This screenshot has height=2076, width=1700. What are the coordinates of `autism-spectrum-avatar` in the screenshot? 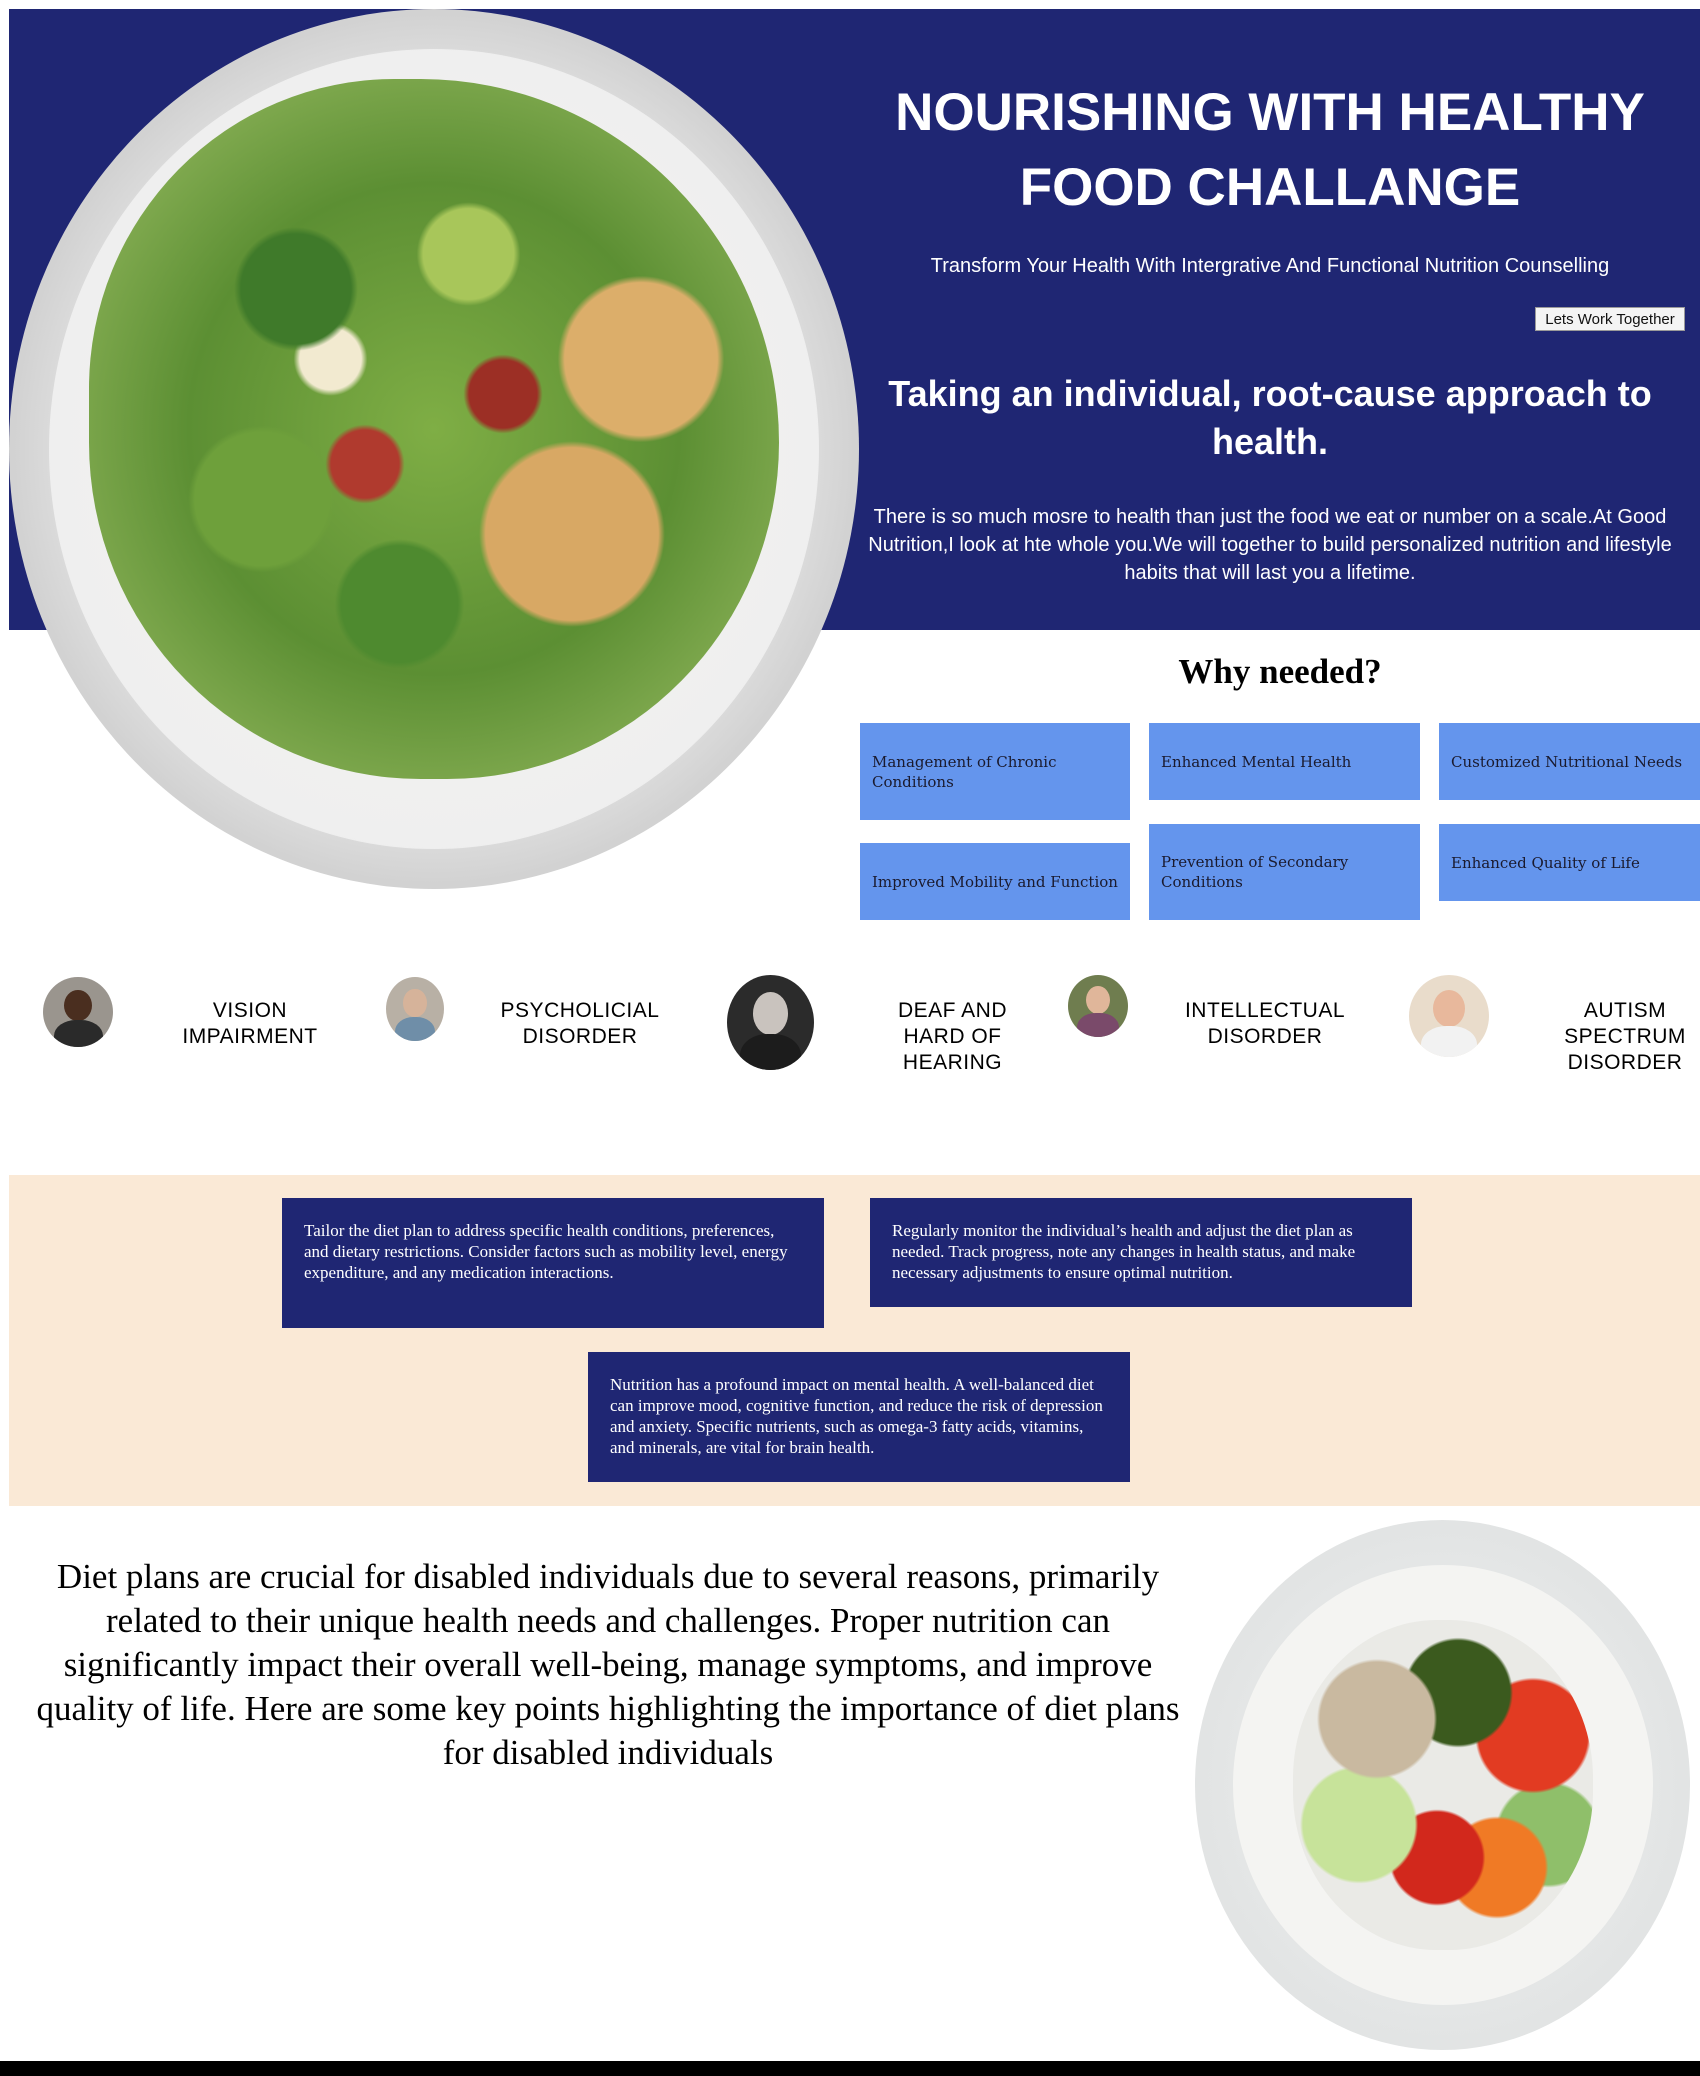 It's located at (1449, 1016).